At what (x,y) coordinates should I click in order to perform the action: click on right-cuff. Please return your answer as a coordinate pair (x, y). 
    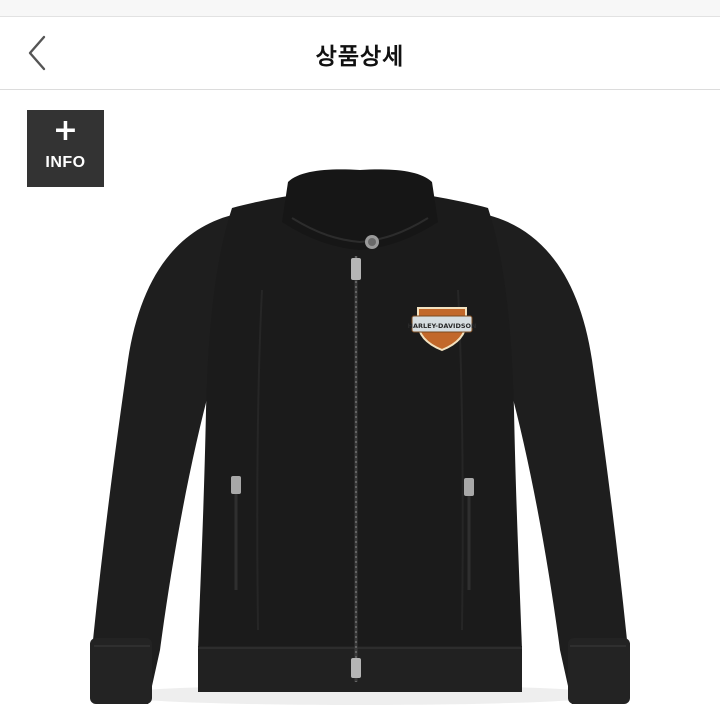
    Looking at the image, I should click on (599, 671).